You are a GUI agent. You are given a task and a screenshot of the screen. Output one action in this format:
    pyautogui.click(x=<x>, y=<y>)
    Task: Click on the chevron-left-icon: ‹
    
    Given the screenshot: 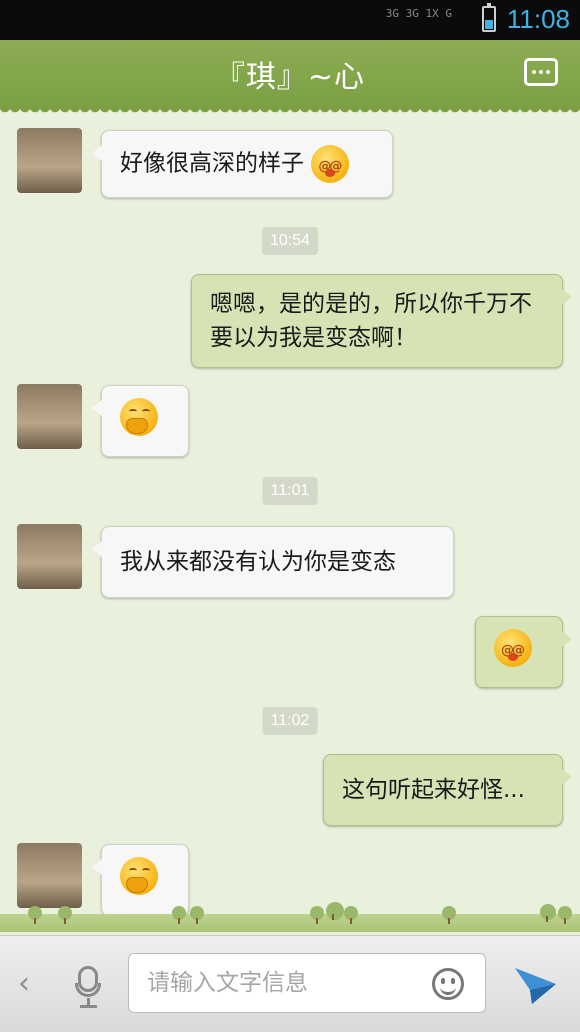 What is the action you would take?
    pyautogui.click(x=24, y=983)
    